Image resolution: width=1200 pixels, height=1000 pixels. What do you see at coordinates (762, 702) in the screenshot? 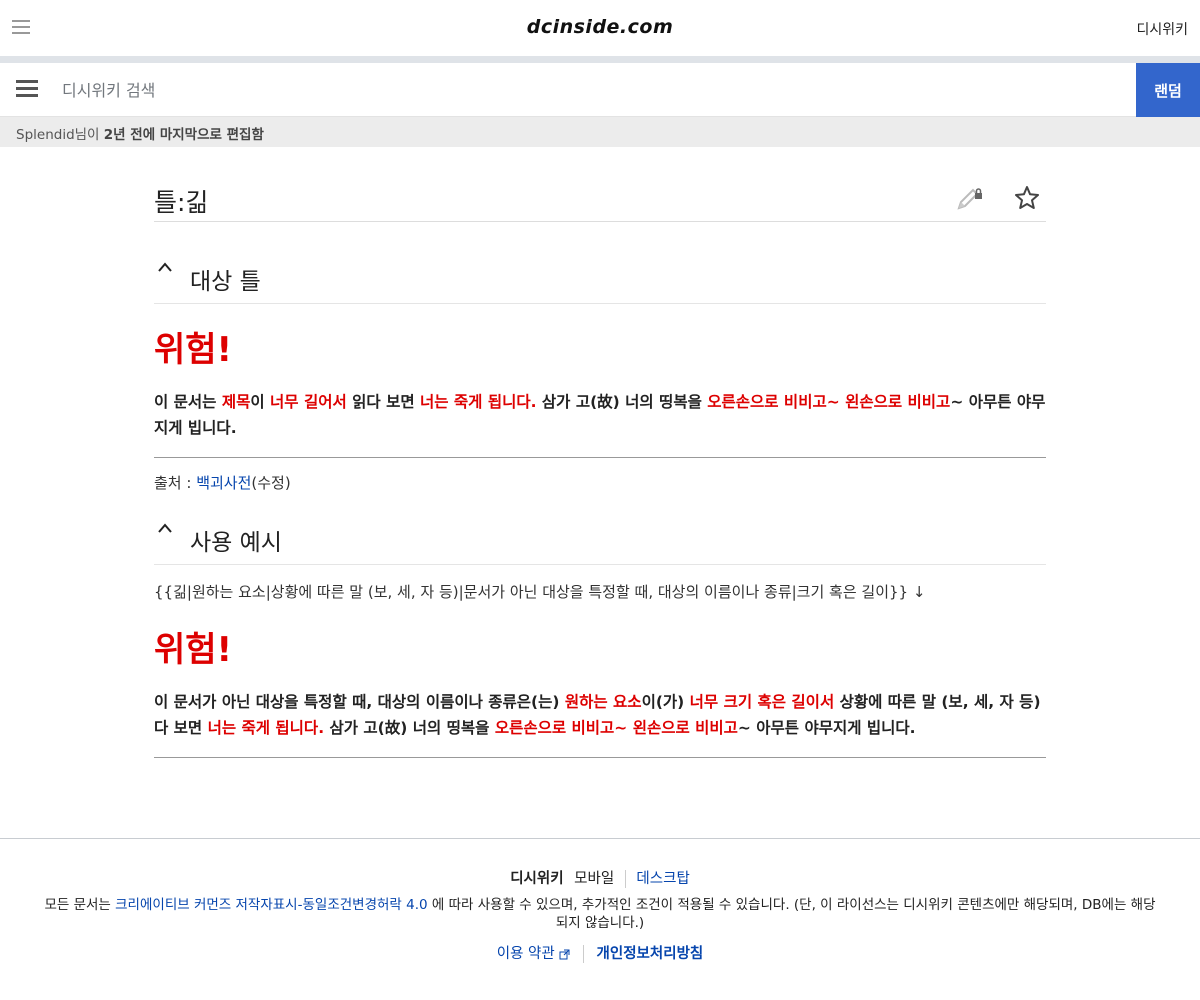
I see `text-part-highlight: 너무 크기 혹은 길이서` at bounding box center [762, 702].